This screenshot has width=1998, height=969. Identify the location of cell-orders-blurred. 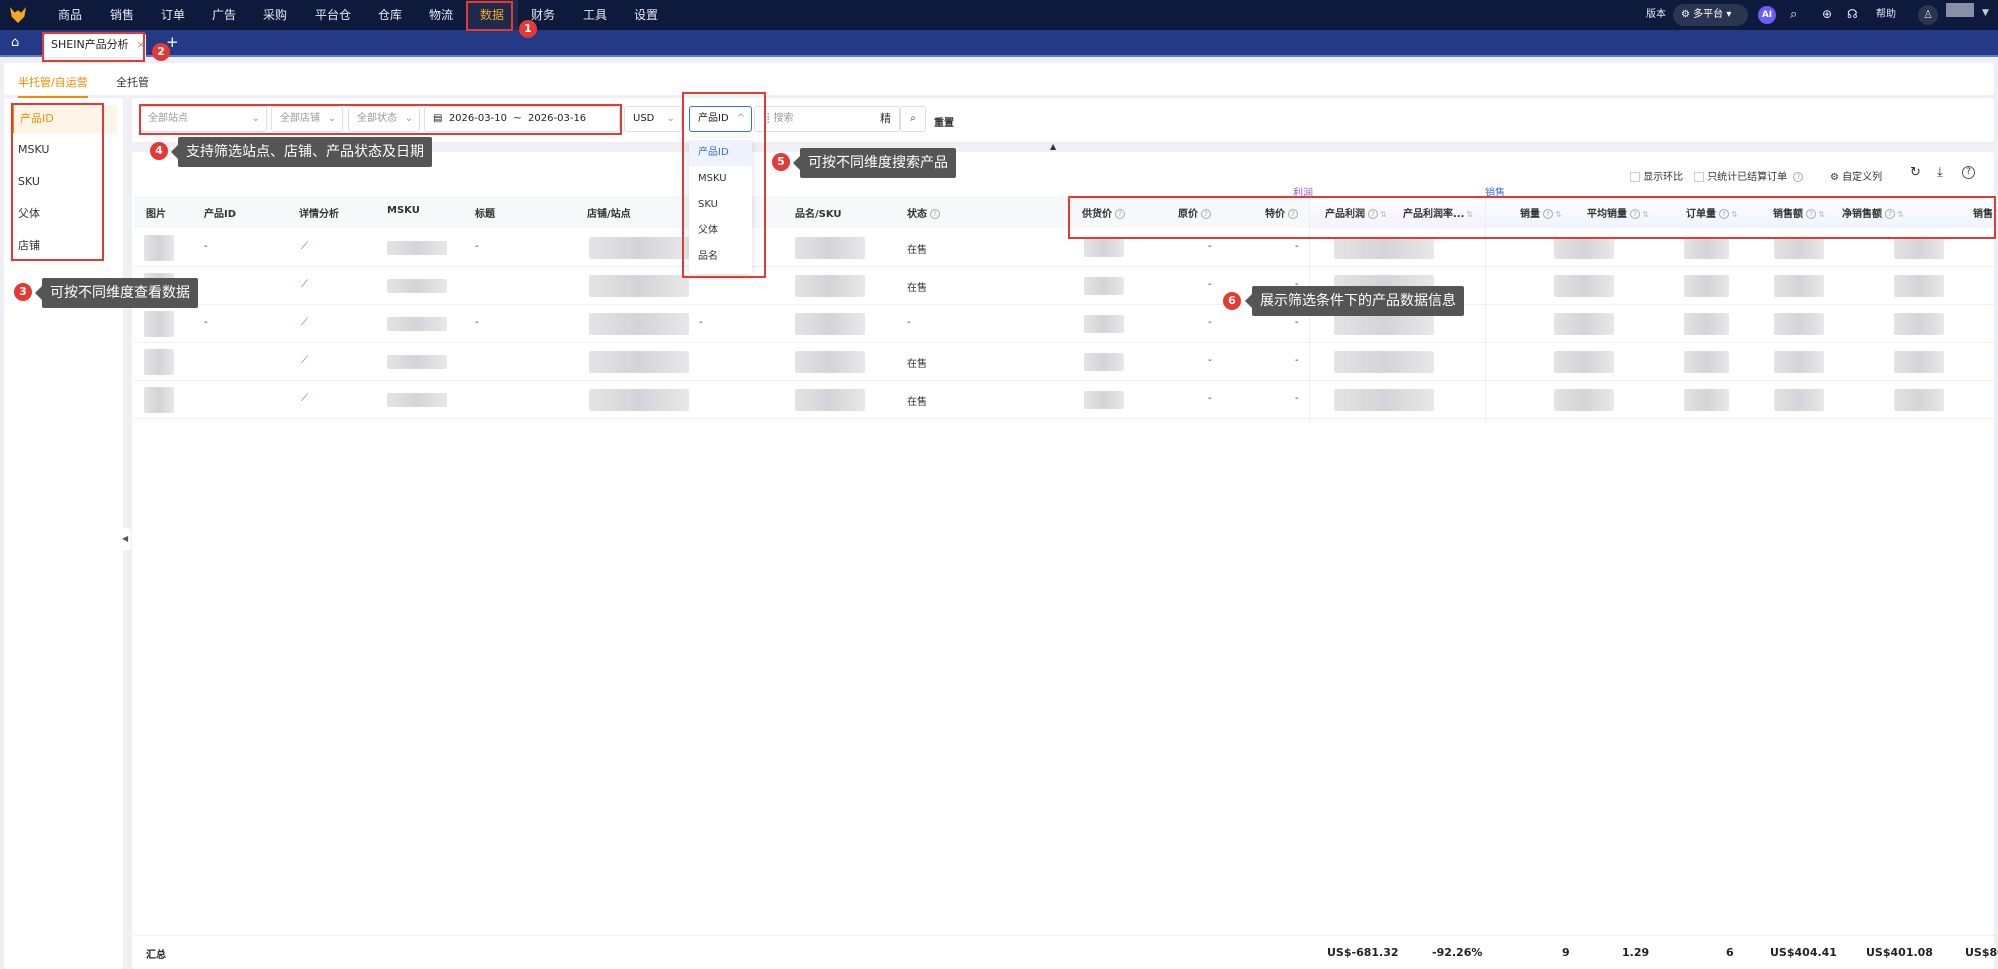
(1706, 248).